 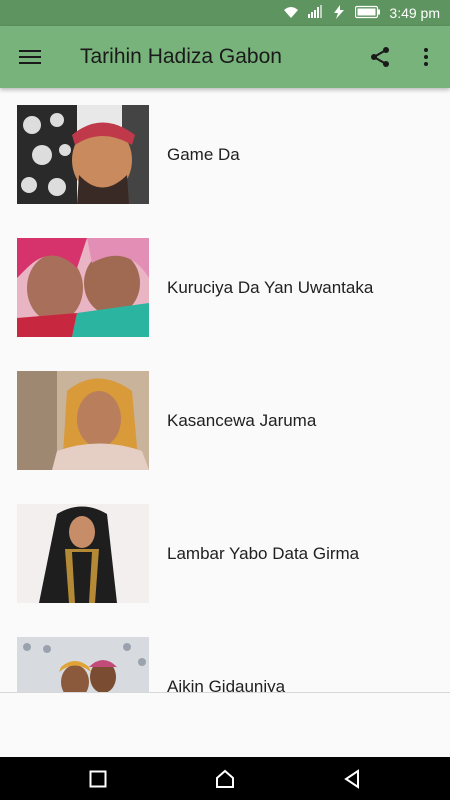 I want to click on status-bar: 3:49 pm, so click(x=225, y=13).